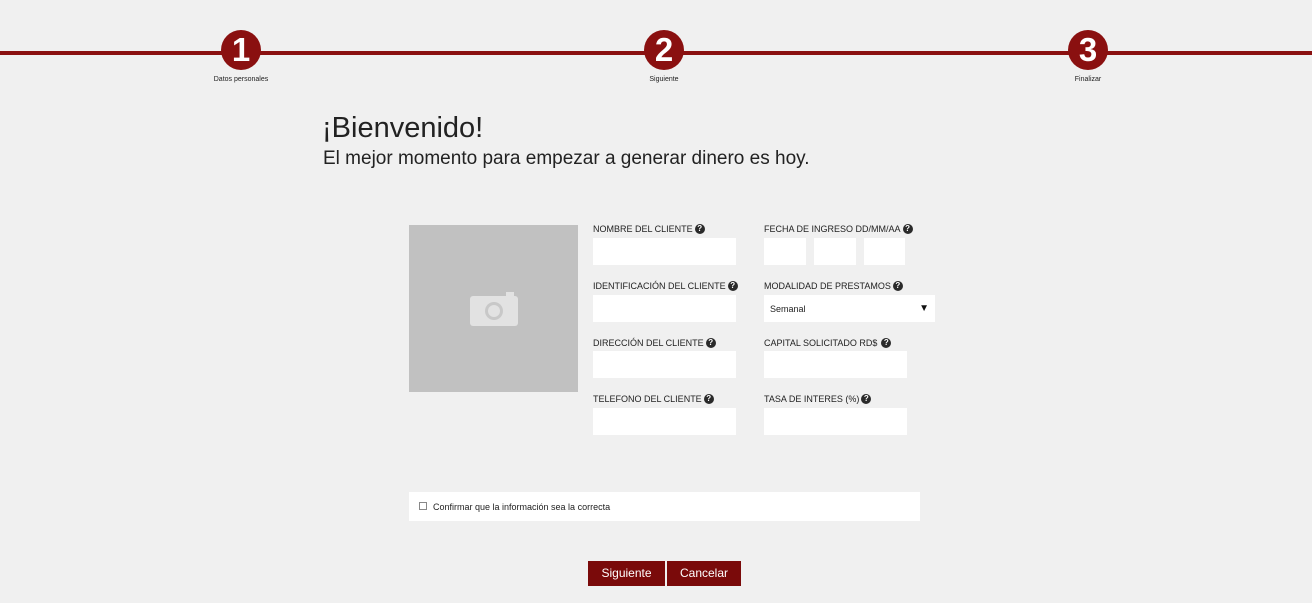 This screenshot has width=1312, height=603. Describe the element at coordinates (643, 229) in the screenshot. I see `client-name-label-text: NOMBRE DEL CLIENTE` at that location.